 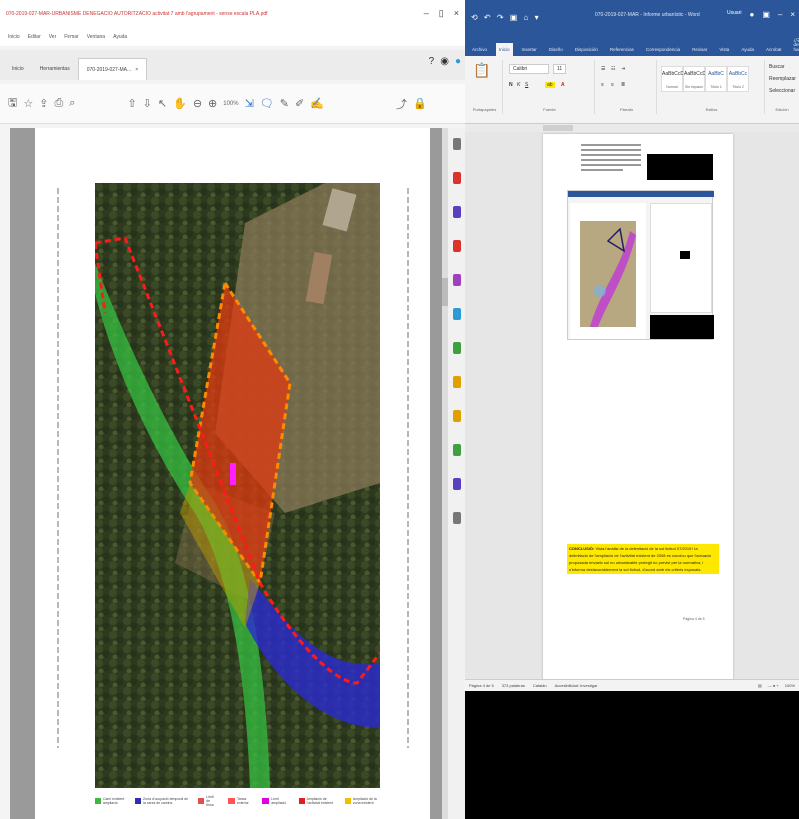 What do you see at coordinates (299, 103) in the screenshot?
I see `draw-icon: ✐` at bounding box center [299, 103].